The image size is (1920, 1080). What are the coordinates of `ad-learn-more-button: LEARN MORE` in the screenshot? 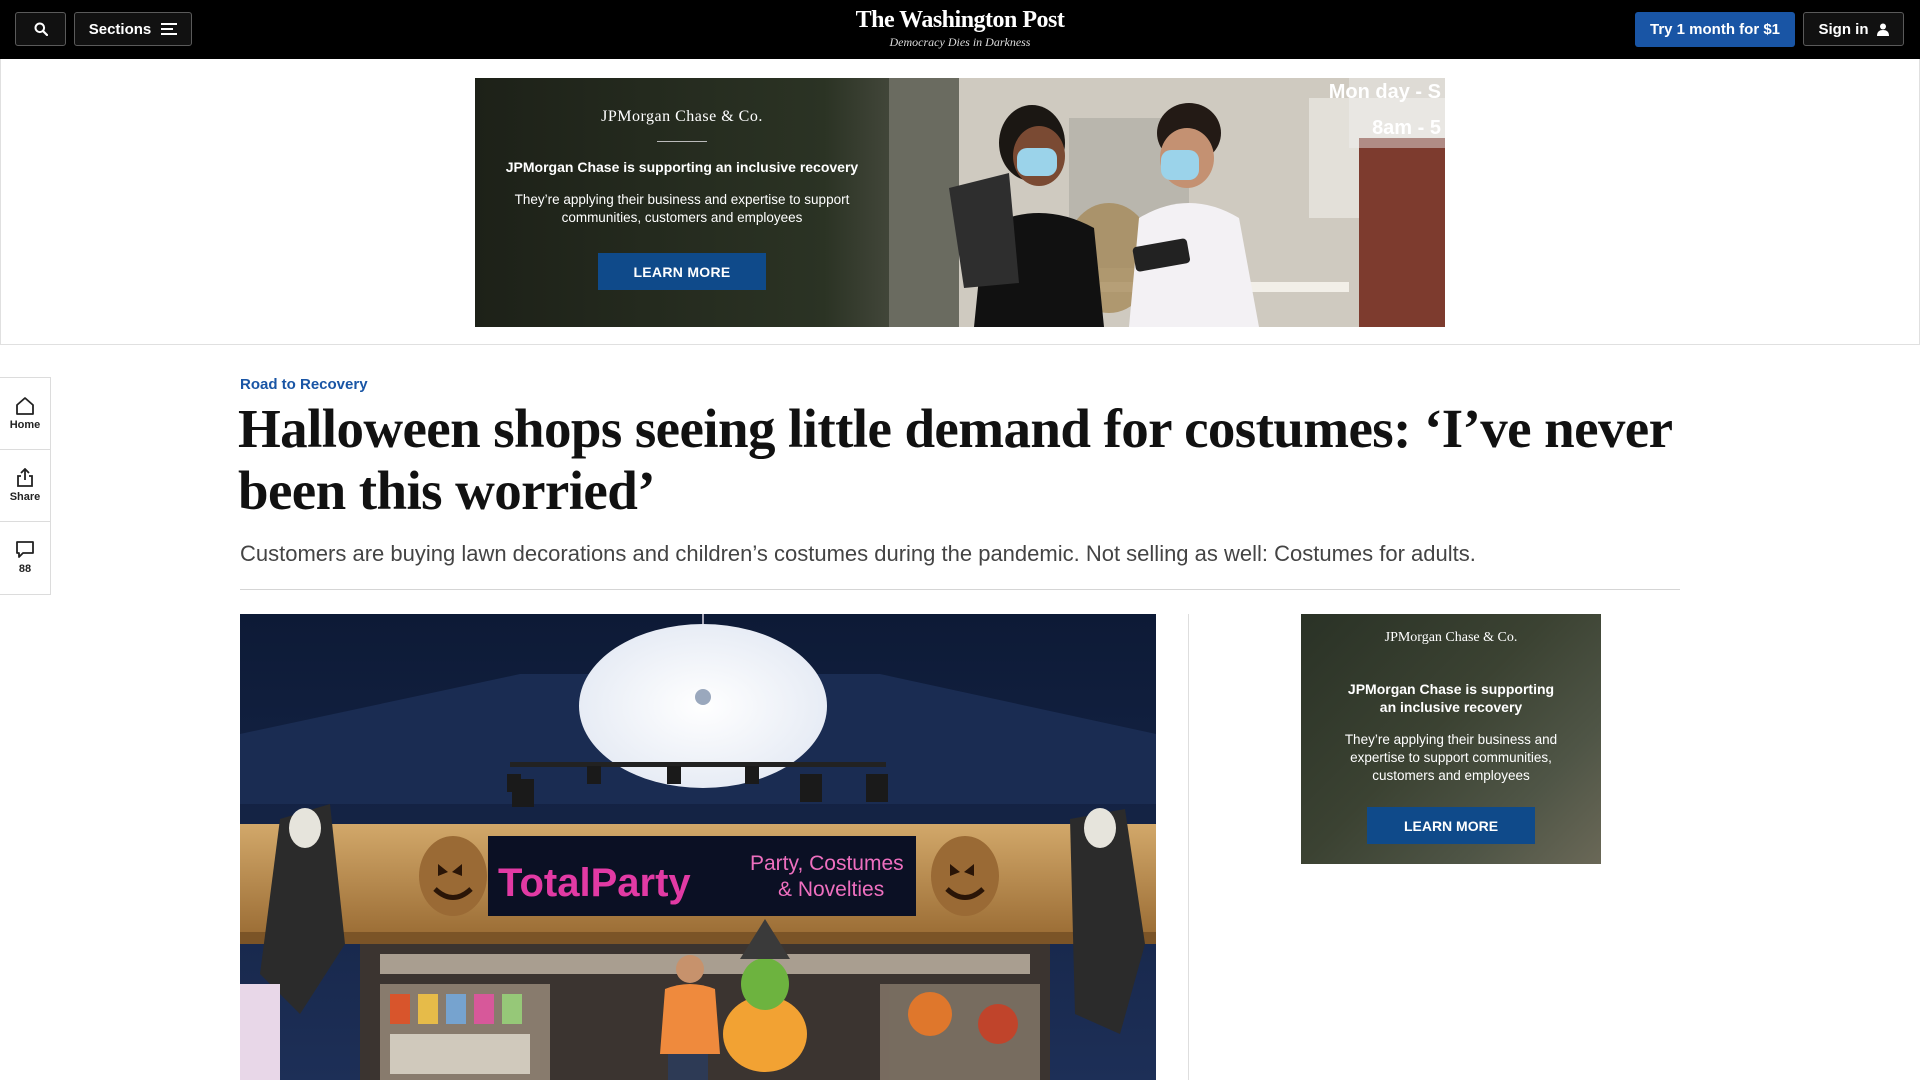 It's located at (682, 271).